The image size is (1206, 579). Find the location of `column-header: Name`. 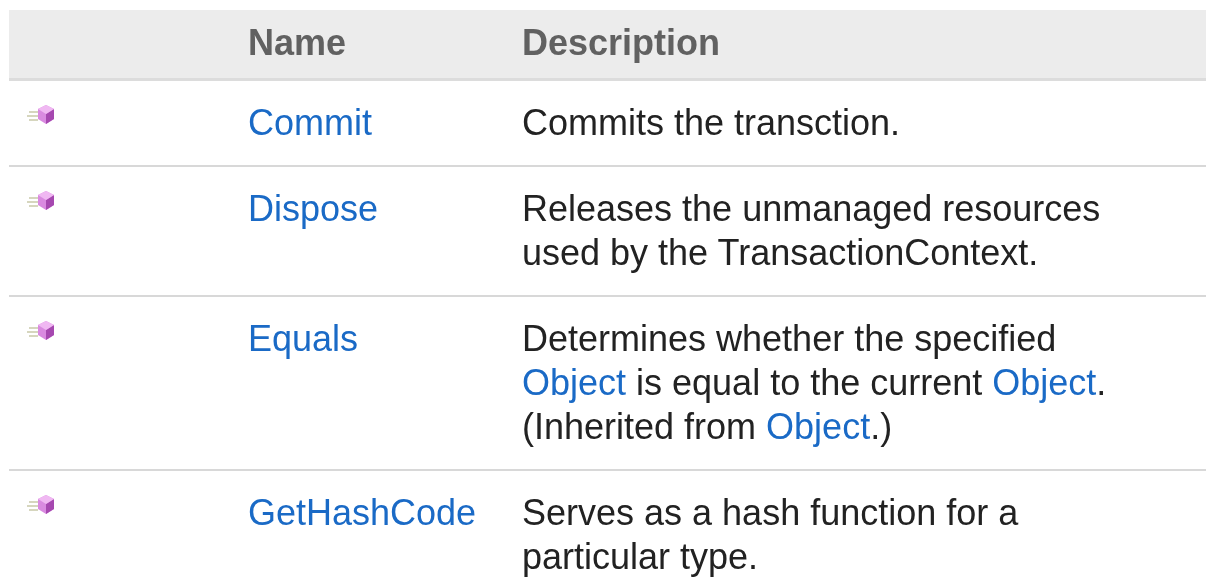

column-header: Name is located at coordinates (297, 42).